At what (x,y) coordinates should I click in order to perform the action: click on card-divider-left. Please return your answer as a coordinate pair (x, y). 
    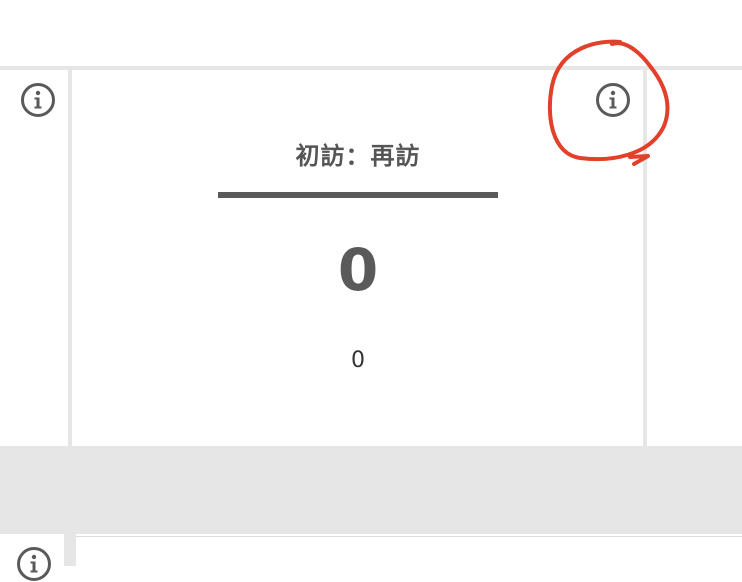
    Looking at the image, I should click on (70, 257).